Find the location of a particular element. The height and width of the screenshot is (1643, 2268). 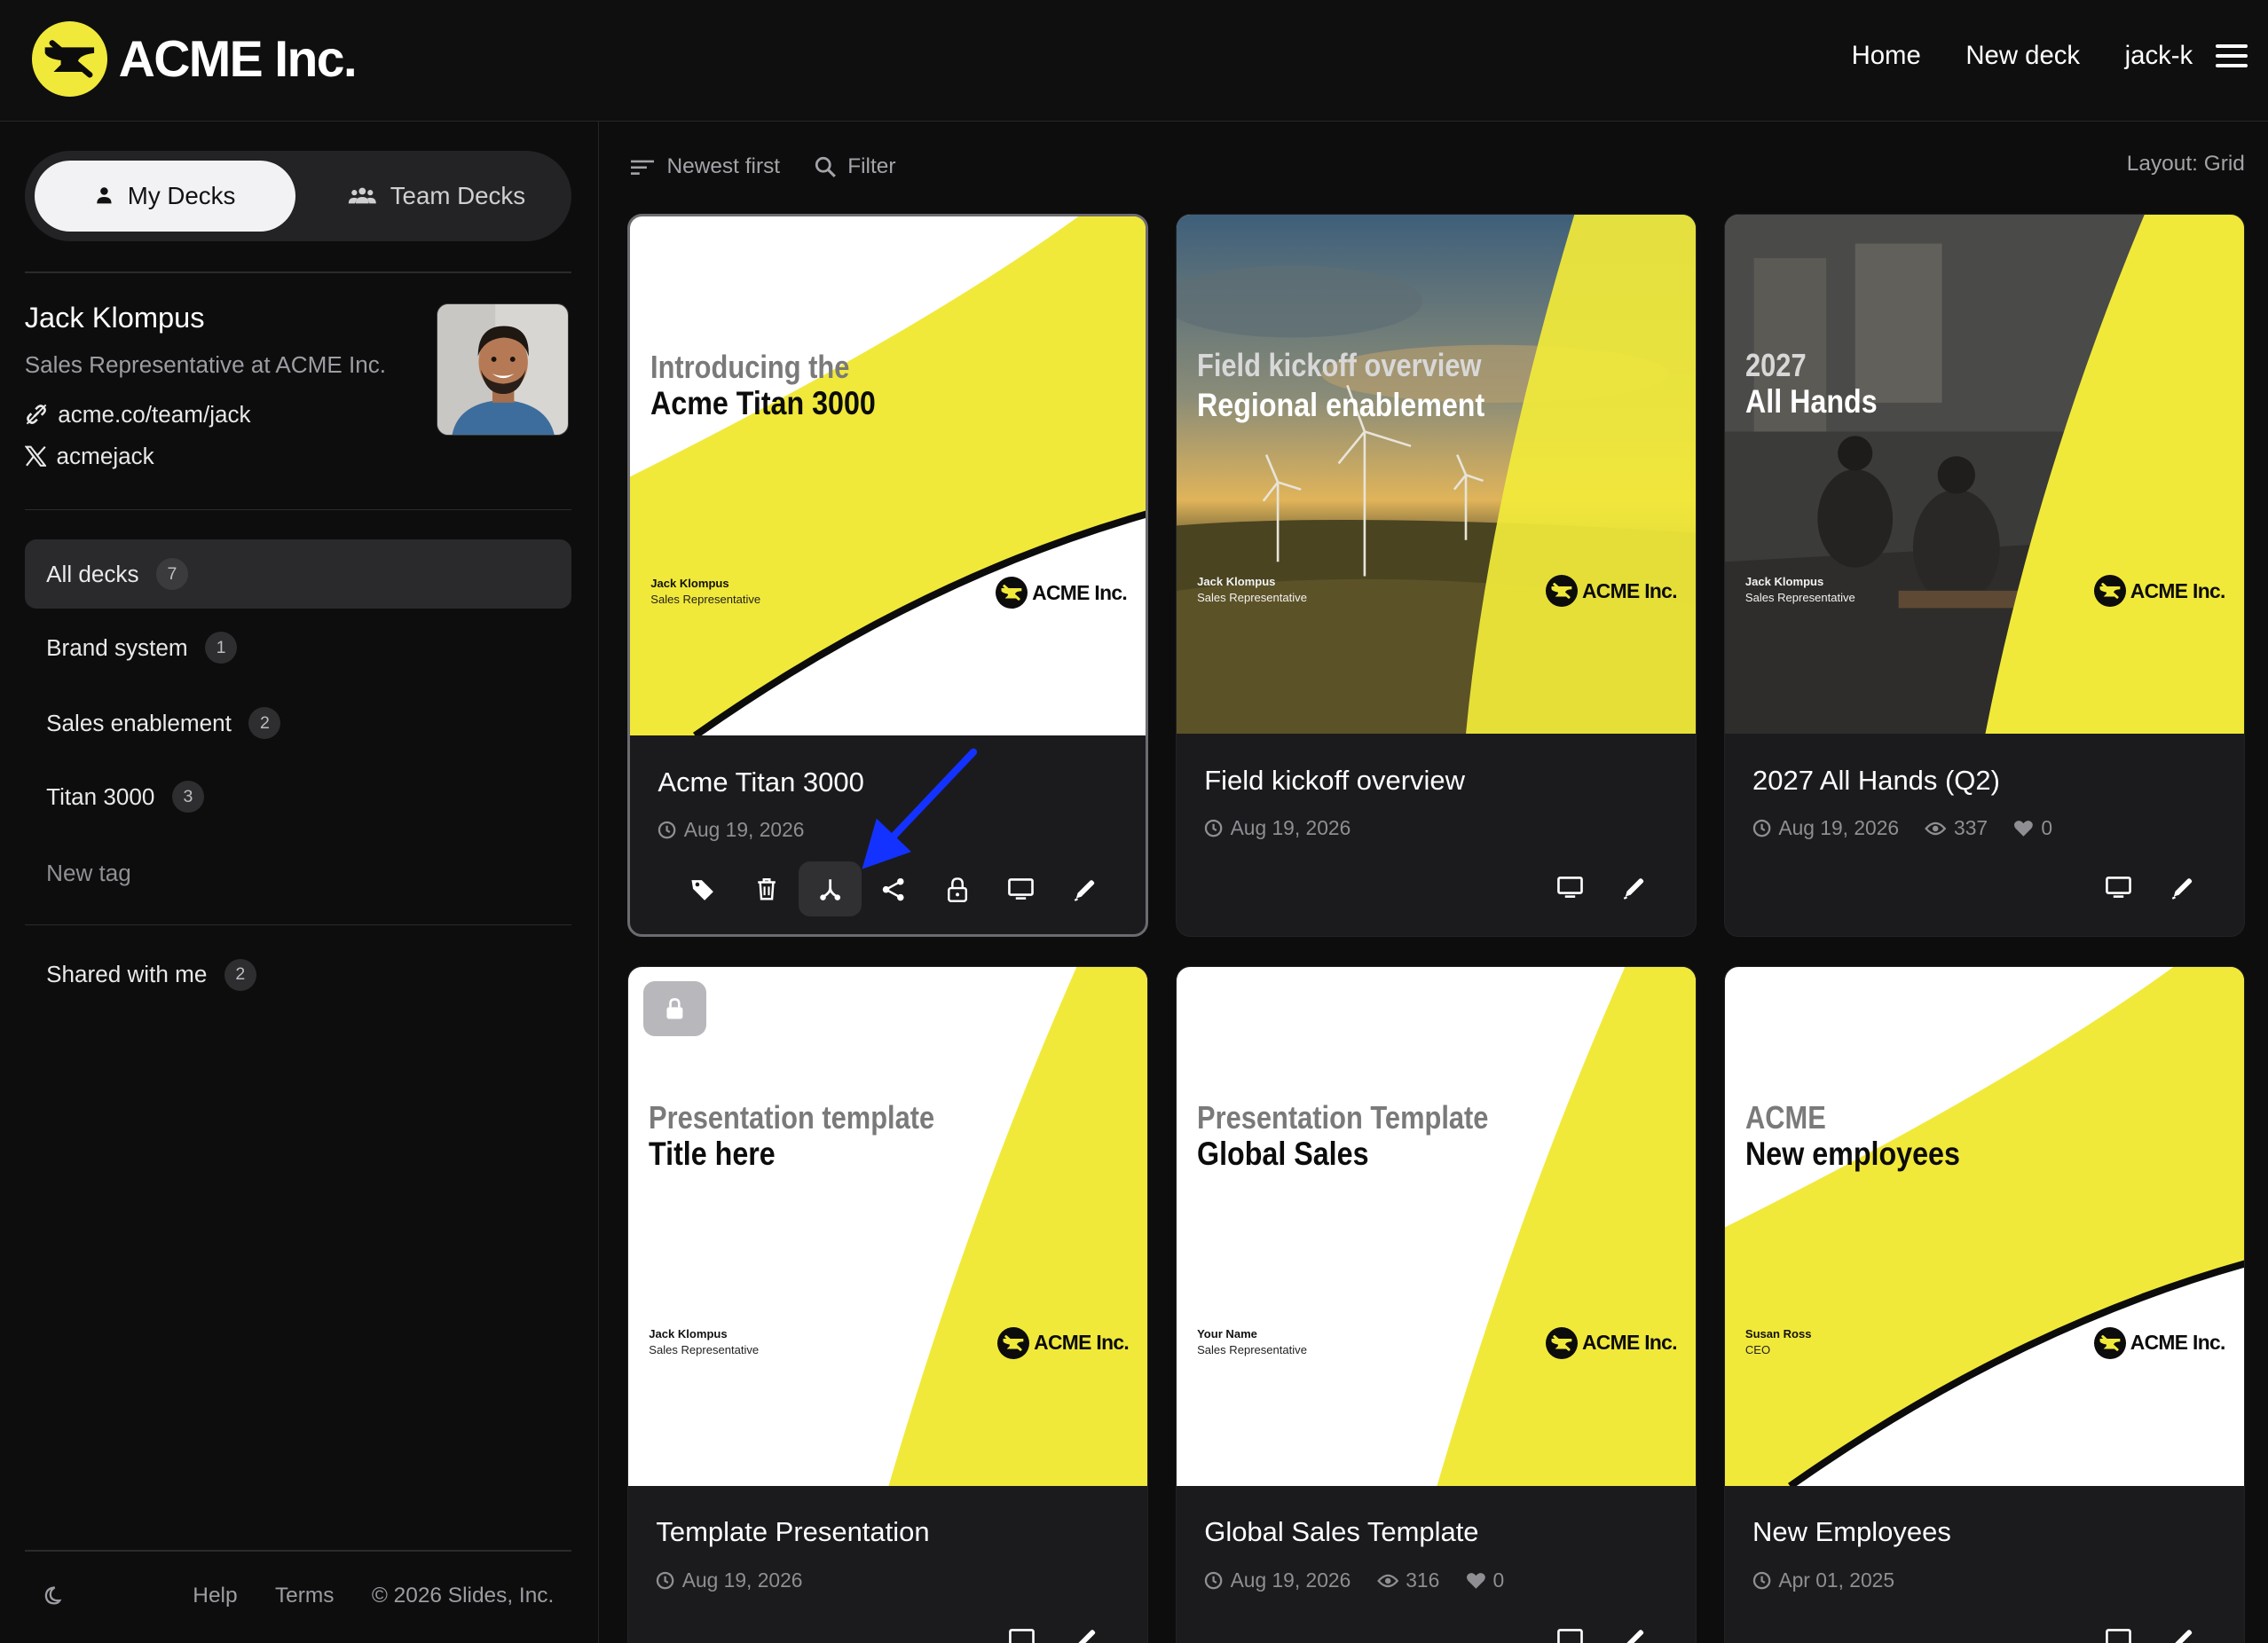

layout-toggle: Layout: Grid is located at coordinates (2186, 165).